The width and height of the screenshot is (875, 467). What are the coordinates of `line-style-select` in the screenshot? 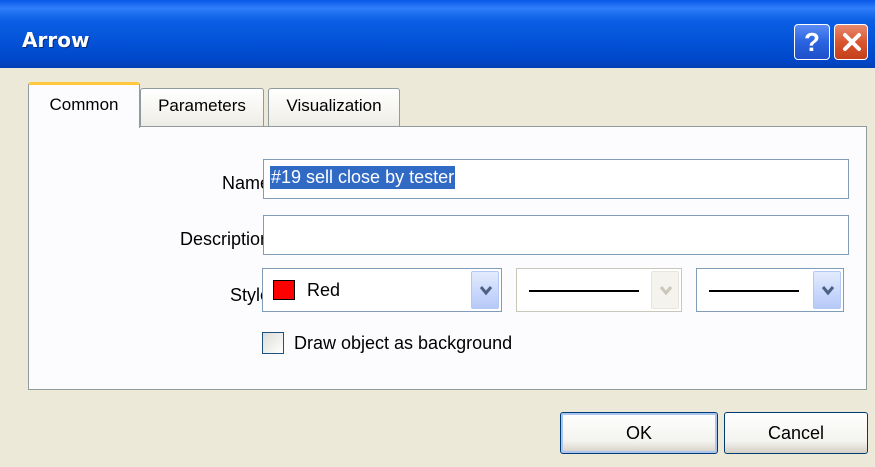 It's located at (599, 290).